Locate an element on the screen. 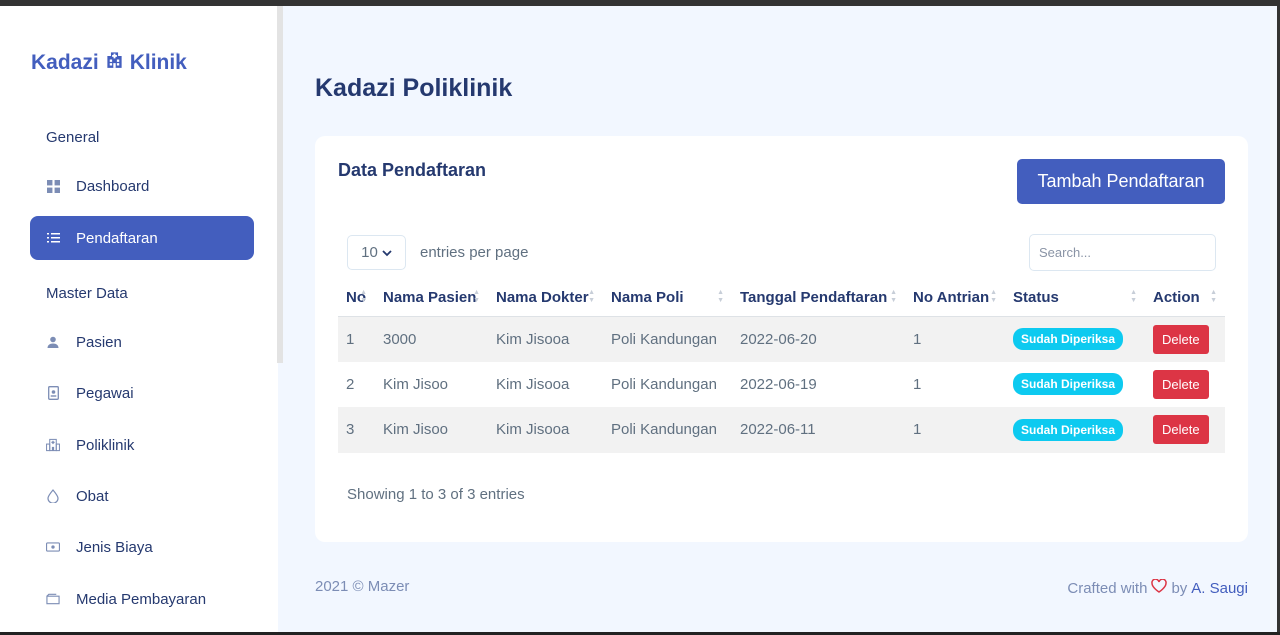  list-icon is located at coordinates (53, 238).